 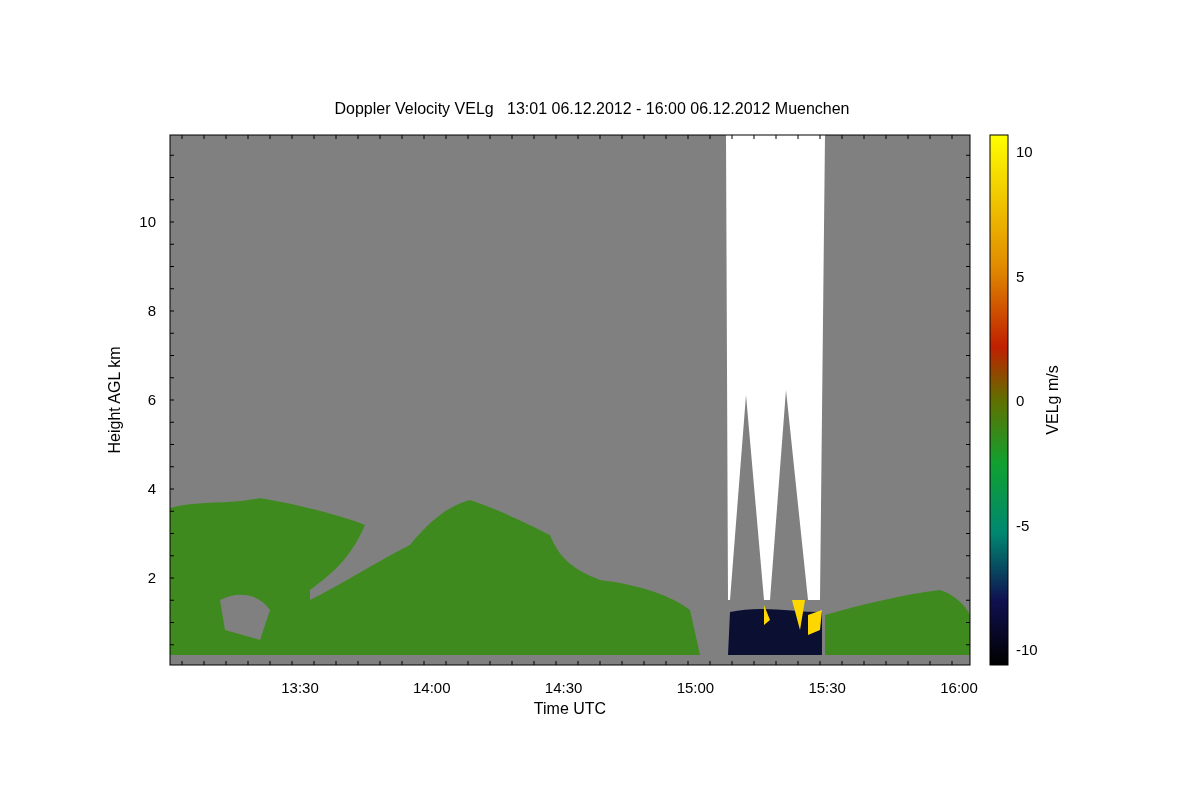 What do you see at coordinates (114, 400) in the screenshot?
I see `y-axis-label: Height AGL km` at bounding box center [114, 400].